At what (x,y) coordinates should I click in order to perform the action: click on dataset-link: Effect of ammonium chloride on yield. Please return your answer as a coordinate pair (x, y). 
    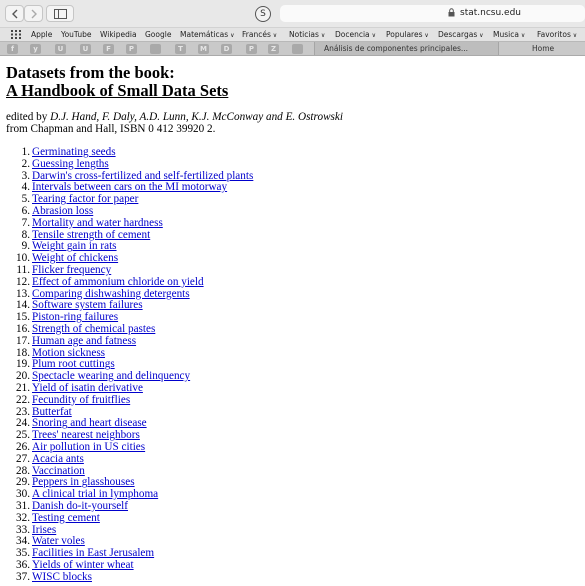
    Looking at the image, I should click on (118, 282).